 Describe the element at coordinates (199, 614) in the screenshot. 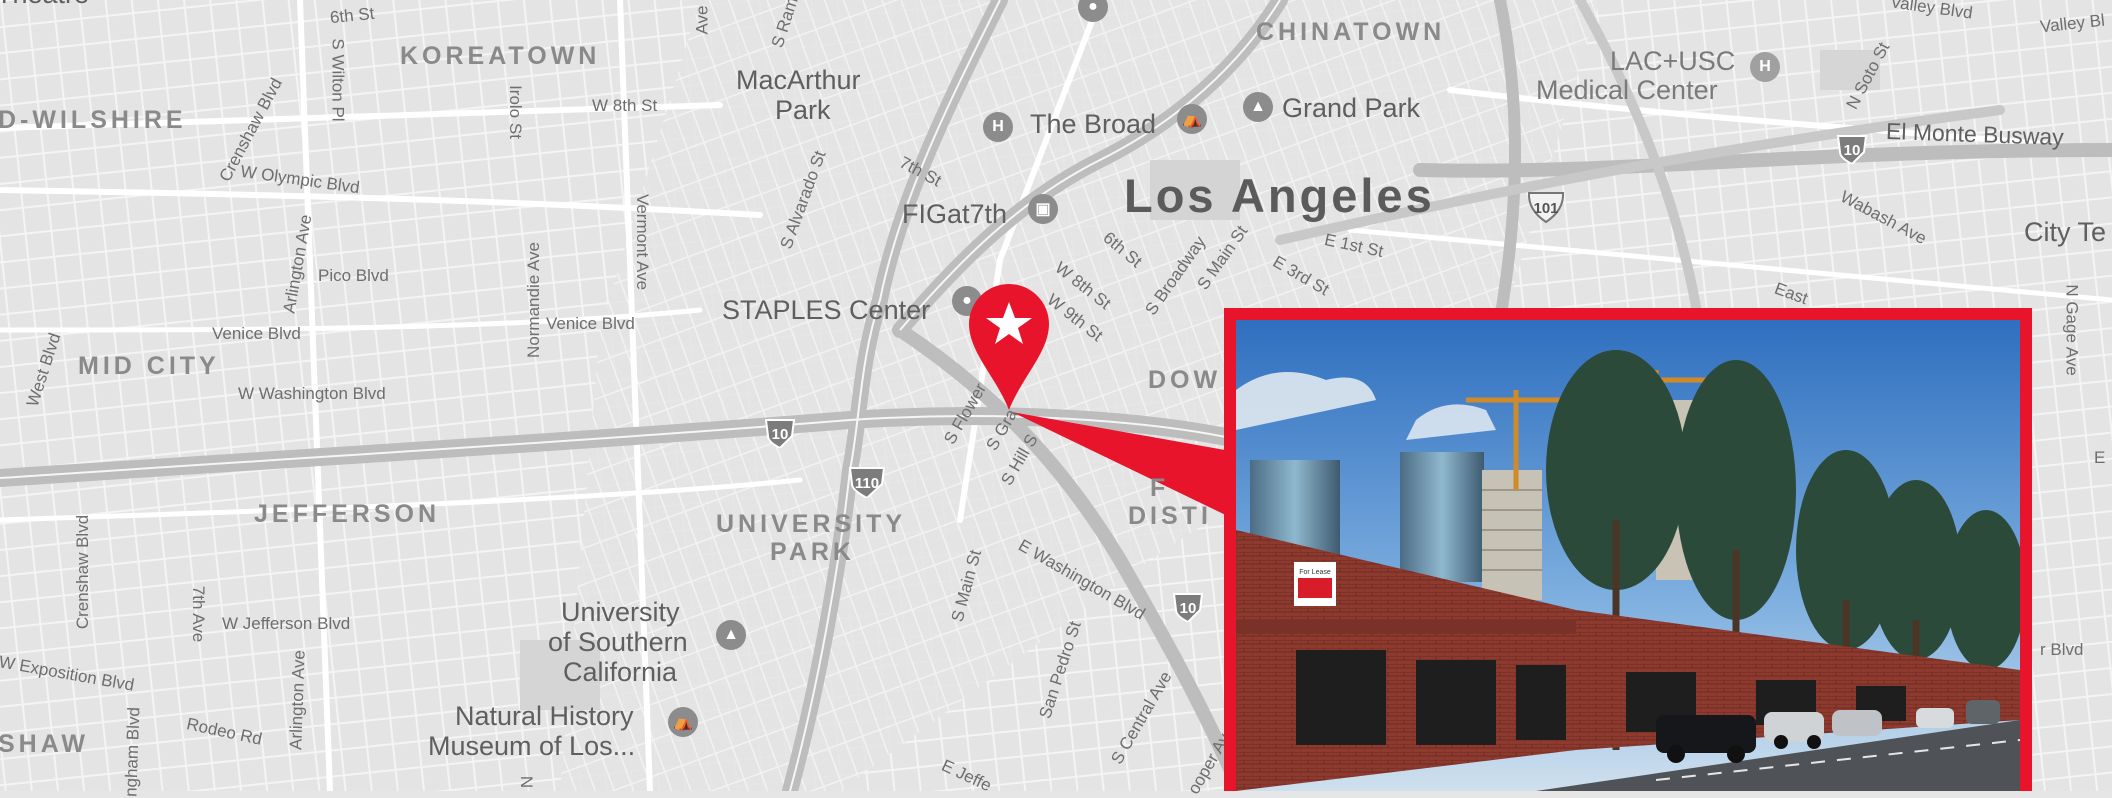

I see `street-label: 7th Ave` at that location.